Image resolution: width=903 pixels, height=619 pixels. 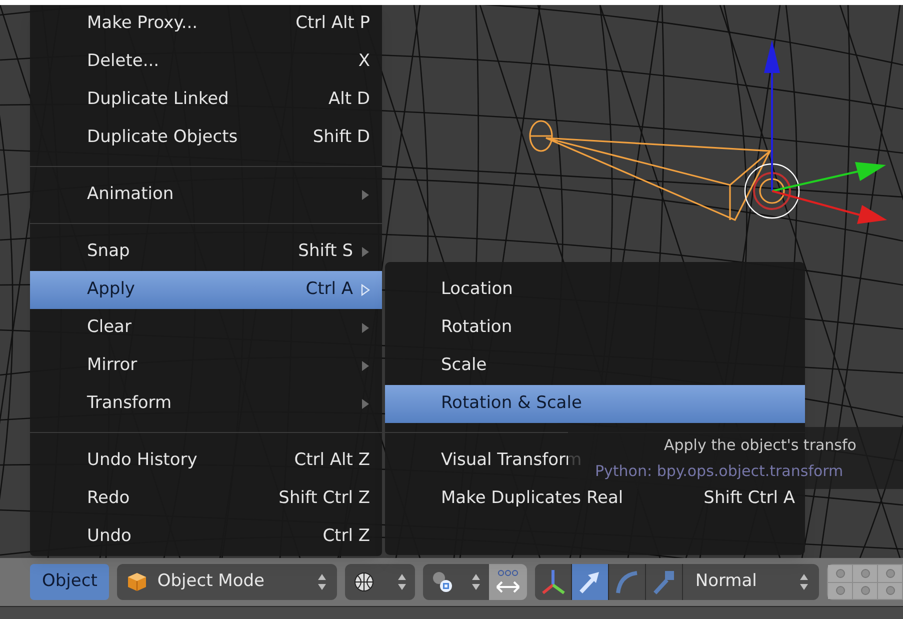 What do you see at coordinates (749, 498) in the screenshot?
I see `shortcut-label: Shift Ctrl A` at bounding box center [749, 498].